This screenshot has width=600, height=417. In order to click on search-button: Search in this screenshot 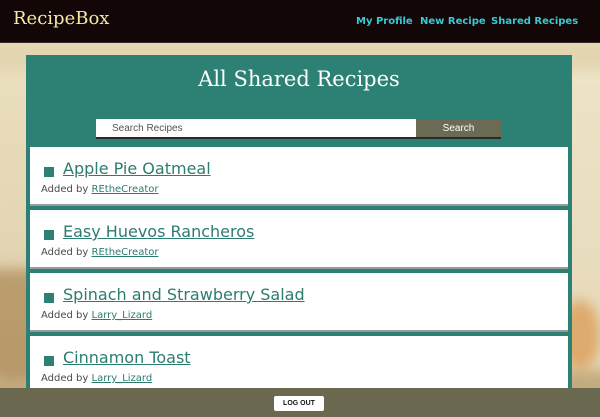, I will do `click(458, 128)`.